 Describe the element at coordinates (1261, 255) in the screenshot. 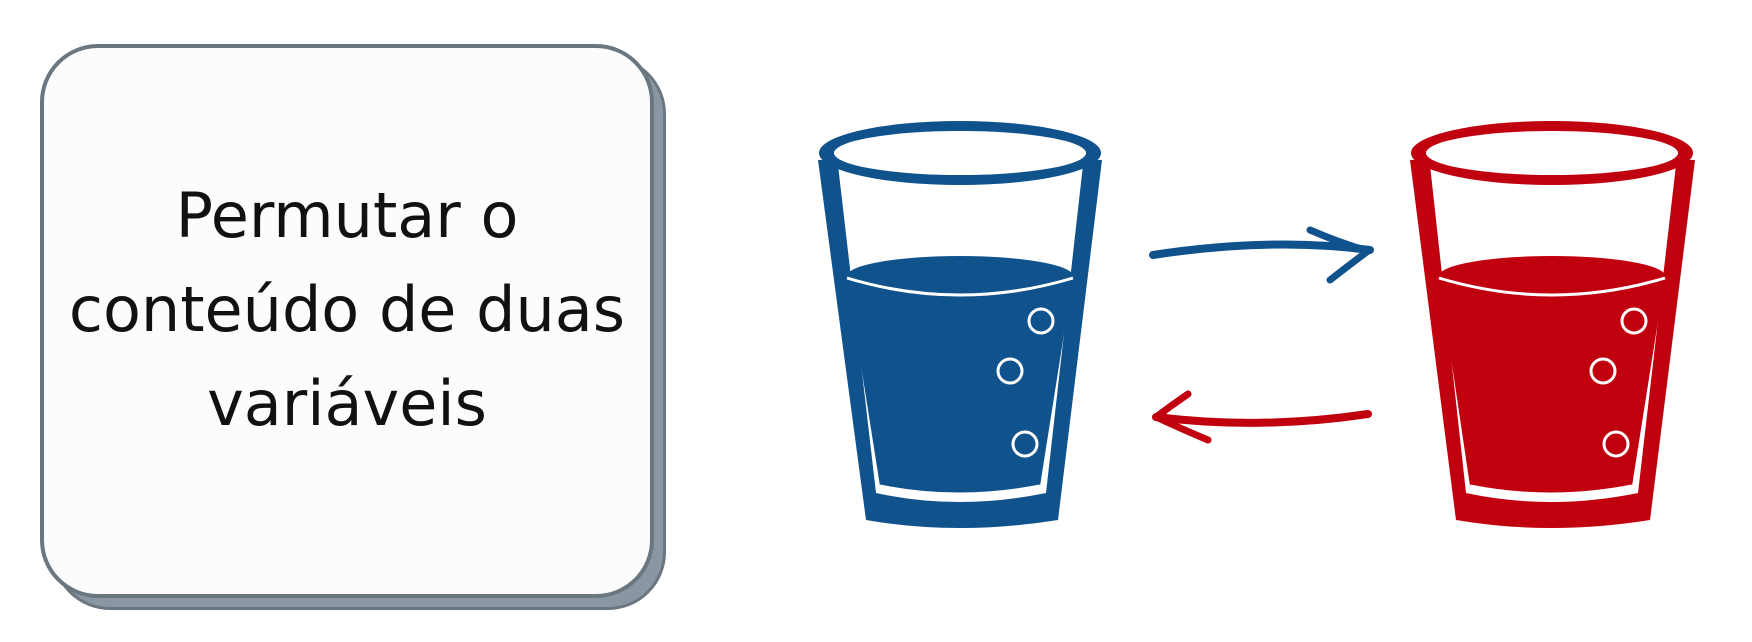

I see `arrow-right-icon` at that location.